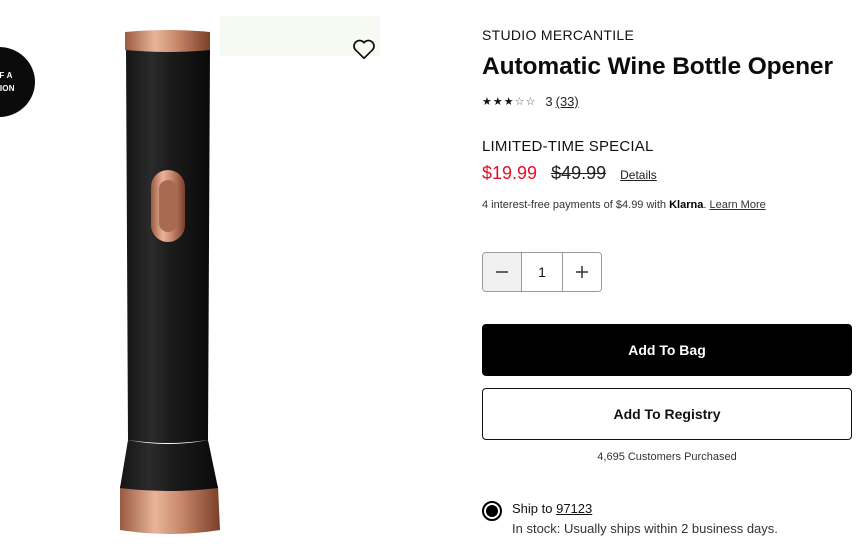  What do you see at coordinates (492, 511) in the screenshot?
I see `ship-radio-selected-icon` at bounding box center [492, 511].